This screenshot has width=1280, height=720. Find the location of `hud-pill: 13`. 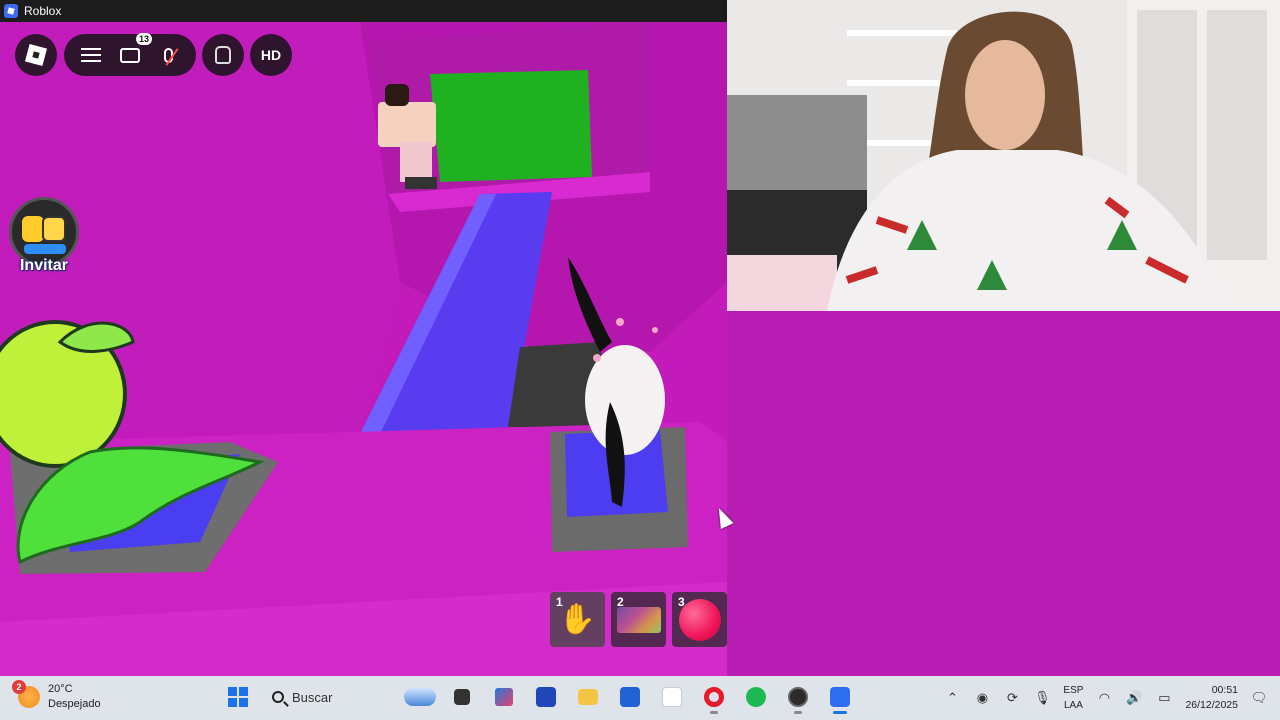

hud-pill: 13 is located at coordinates (130, 54).